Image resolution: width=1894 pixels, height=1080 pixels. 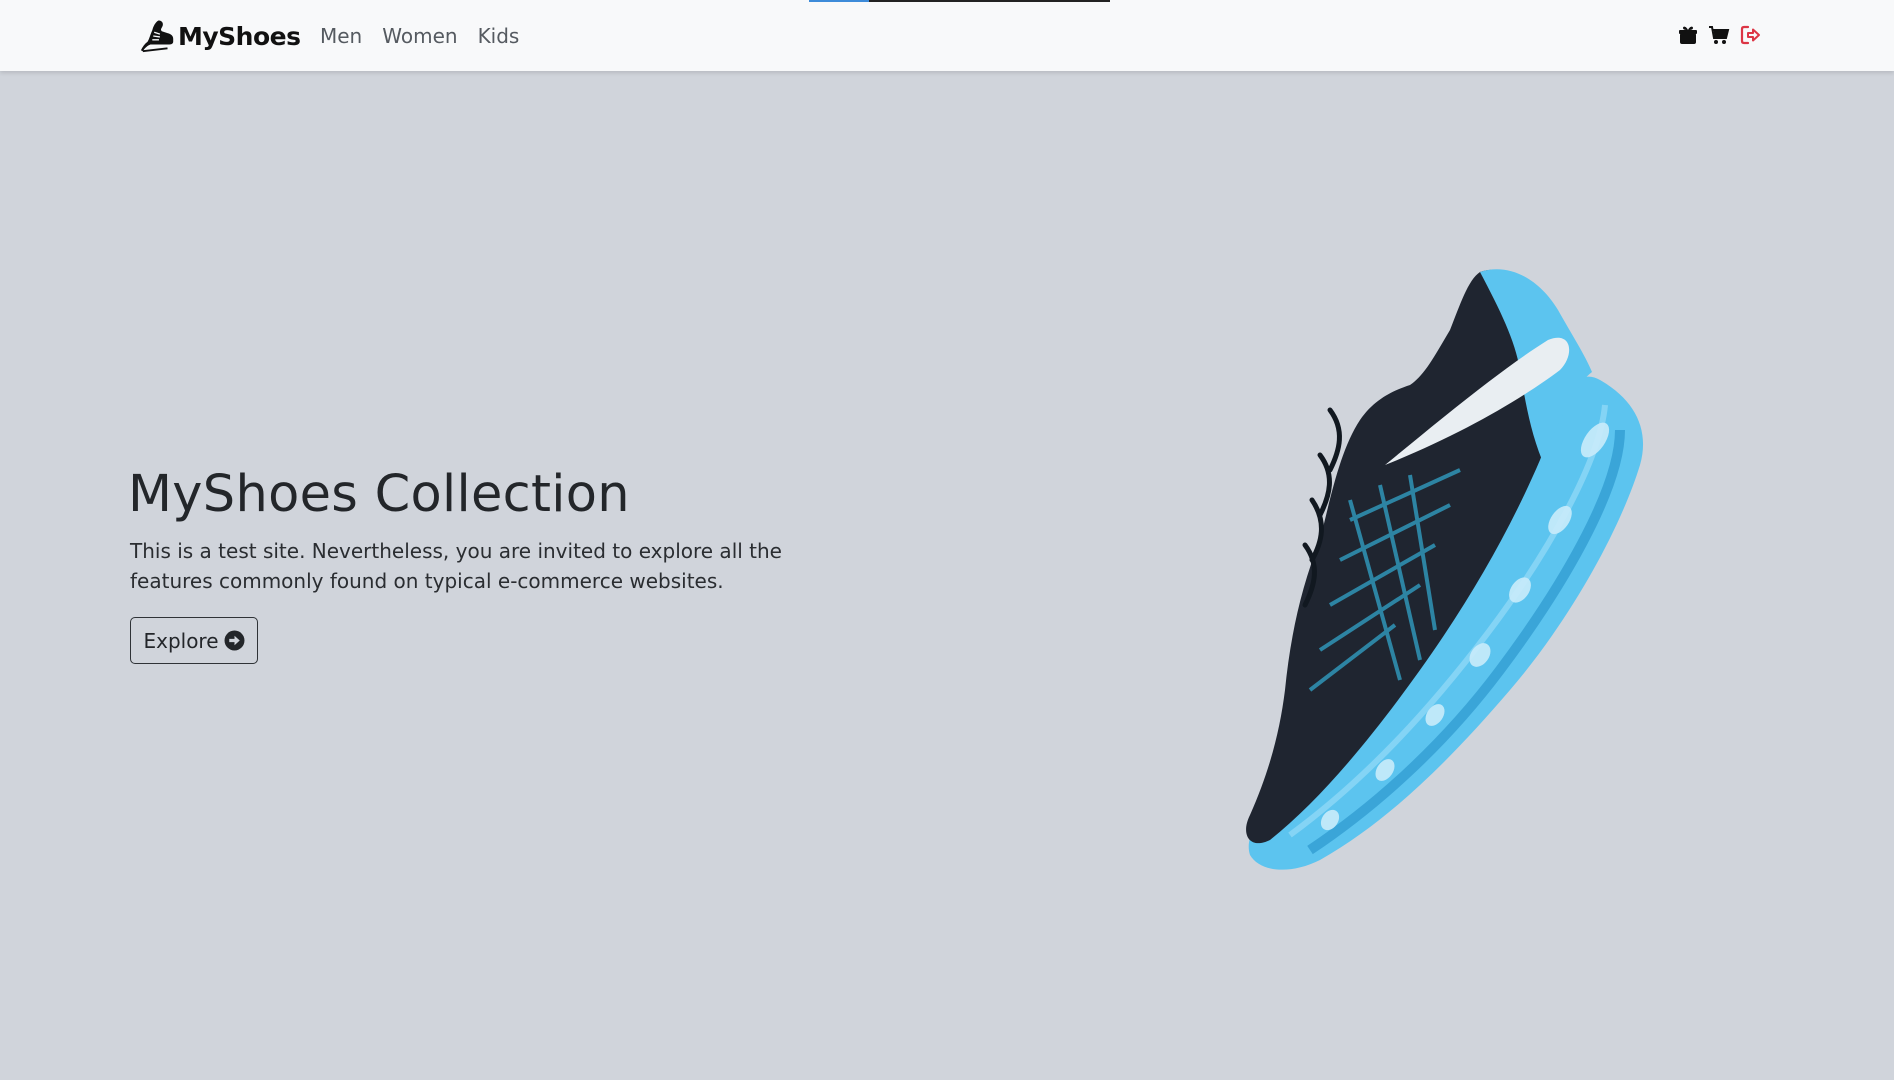 I want to click on nav-actions, so click(x=1719, y=35).